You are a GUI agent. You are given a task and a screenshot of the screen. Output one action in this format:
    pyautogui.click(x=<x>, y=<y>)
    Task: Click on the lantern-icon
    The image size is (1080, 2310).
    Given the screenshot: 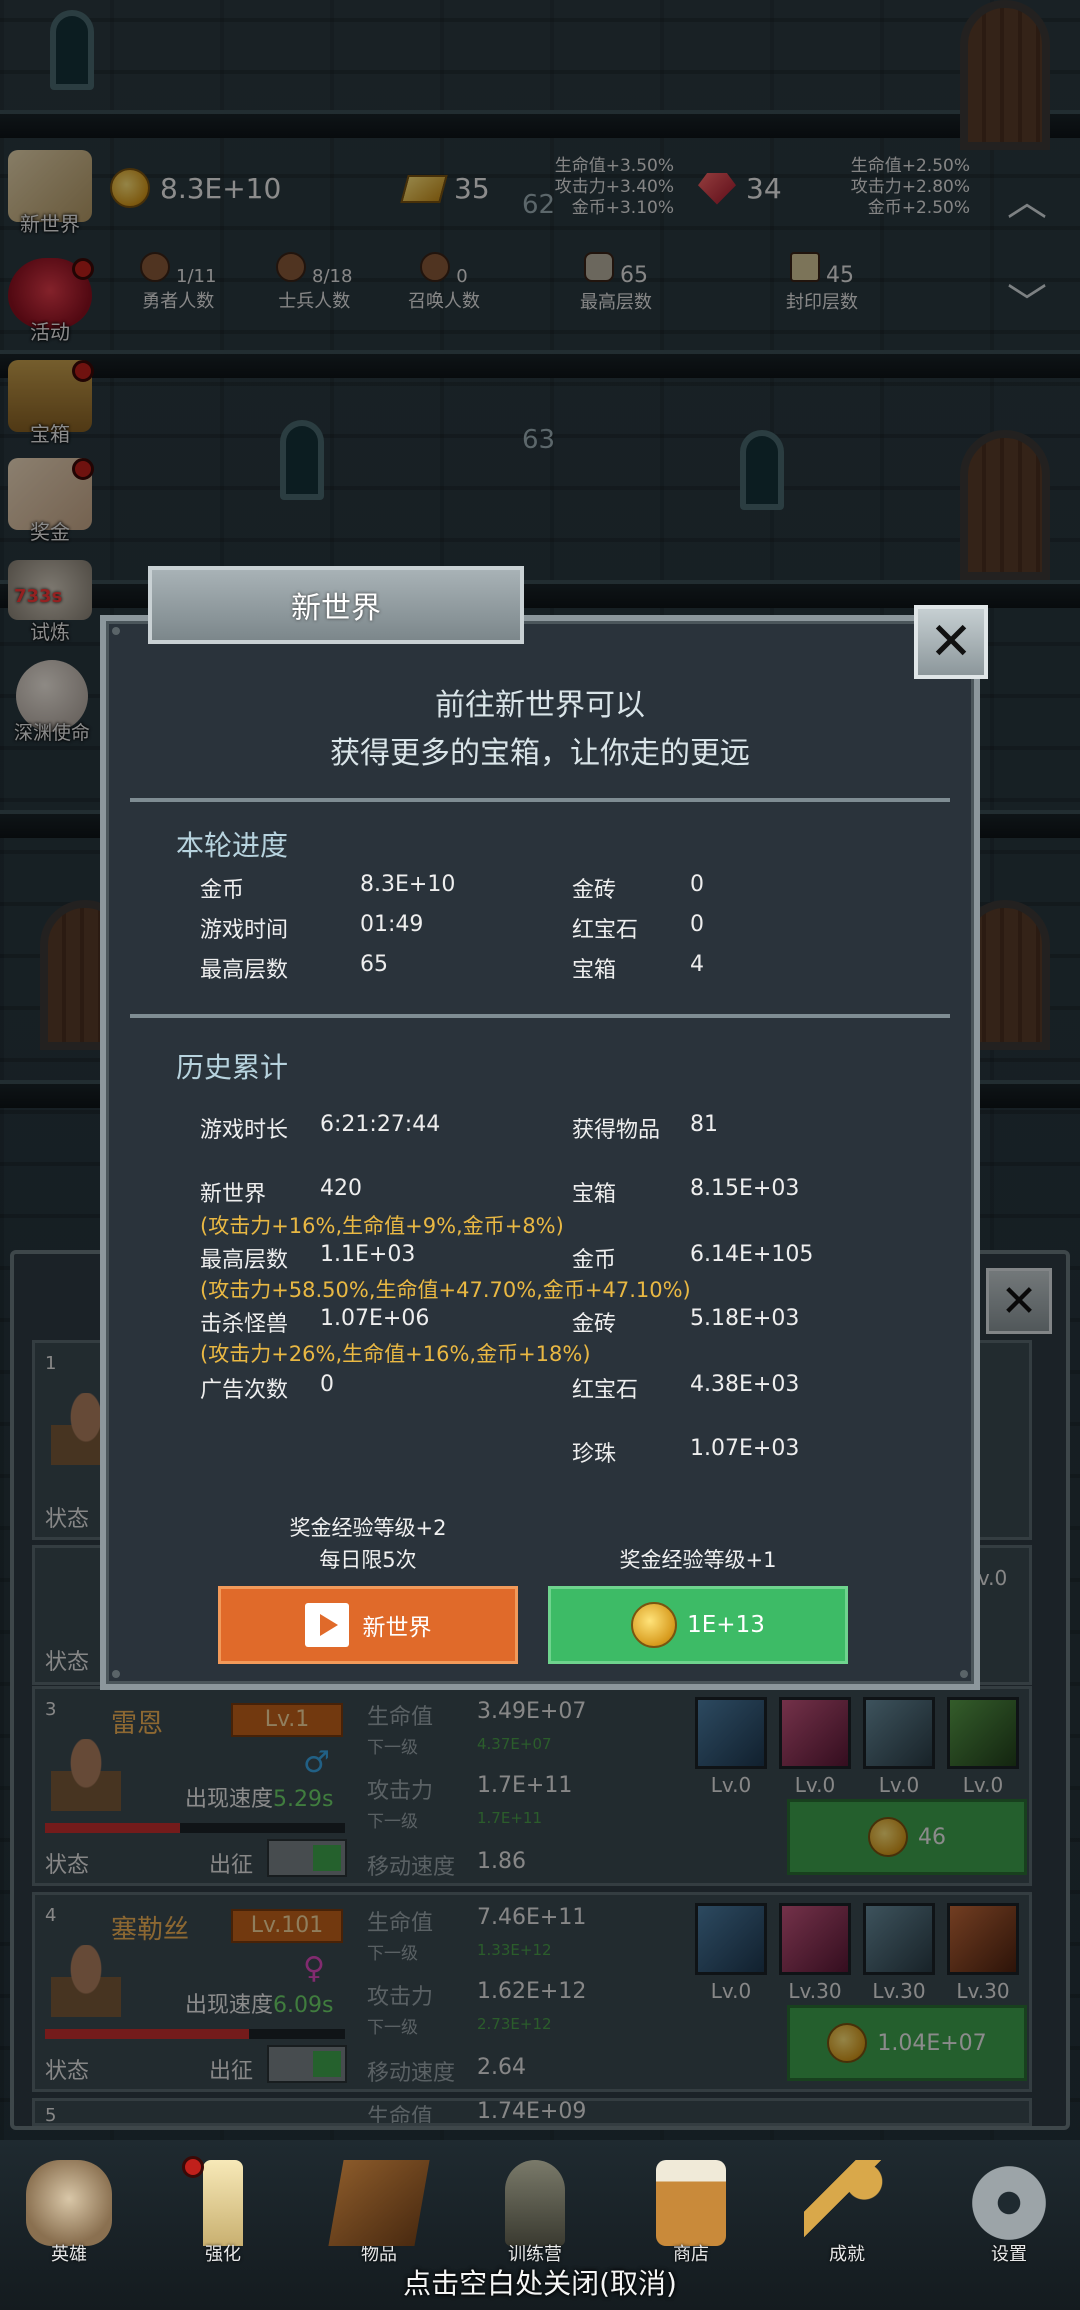 What is the action you would take?
    pyautogui.click(x=535, y=2203)
    